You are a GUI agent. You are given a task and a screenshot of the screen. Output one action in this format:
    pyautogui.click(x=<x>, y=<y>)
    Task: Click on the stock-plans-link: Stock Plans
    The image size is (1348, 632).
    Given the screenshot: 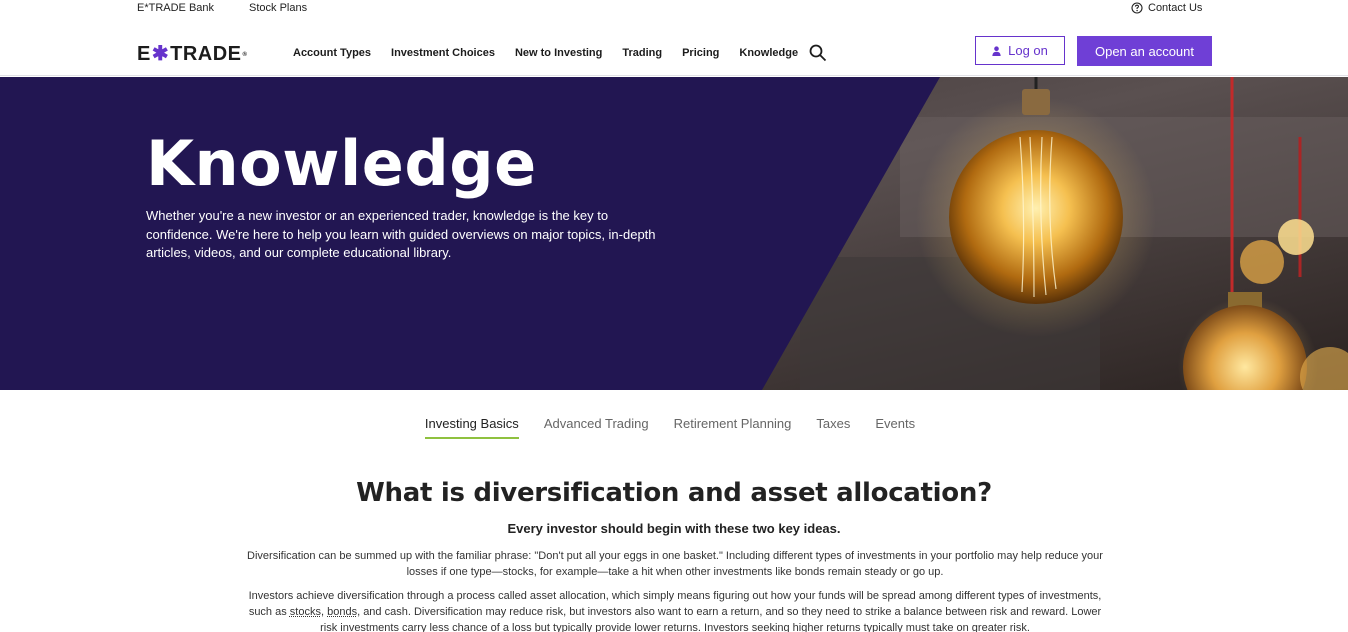 What is the action you would take?
    pyautogui.click(x=278, y=8)
    